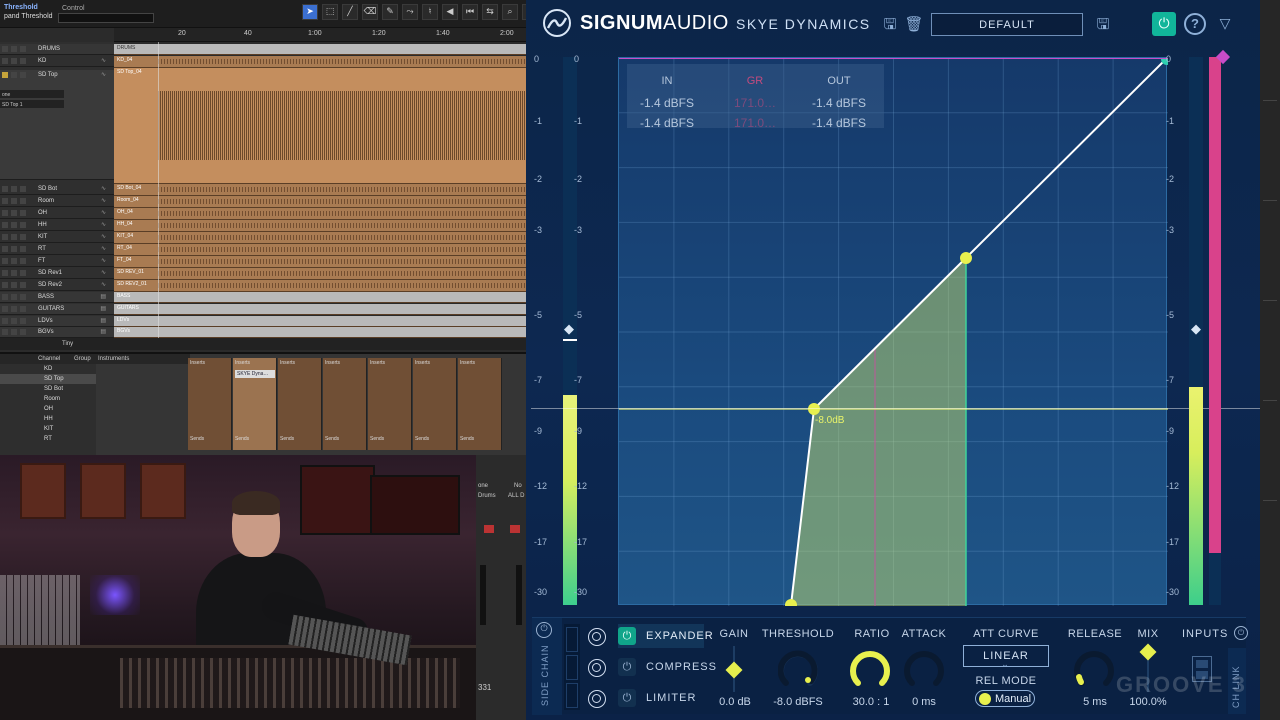  What do you see at coordinates (32, 94) in the screenshot?
I see `track-input-select: one` at bounding box center [32, 94].